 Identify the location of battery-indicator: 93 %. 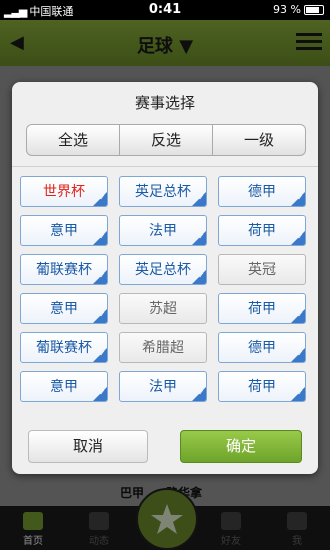
(298, 9).